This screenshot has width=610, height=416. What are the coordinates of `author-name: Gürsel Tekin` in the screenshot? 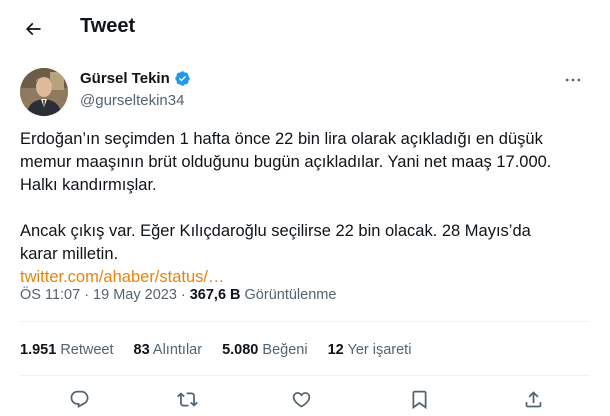 It's located at (125, 78).